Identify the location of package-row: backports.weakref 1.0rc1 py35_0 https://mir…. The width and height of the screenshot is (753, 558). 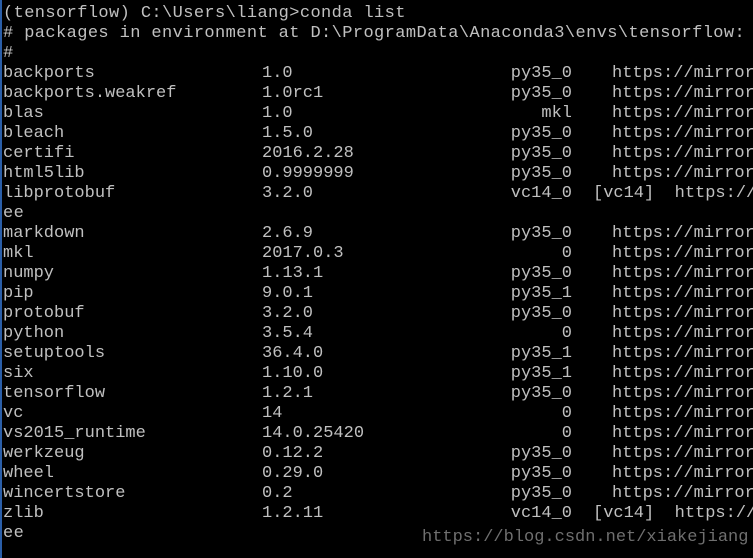
(376, 94).